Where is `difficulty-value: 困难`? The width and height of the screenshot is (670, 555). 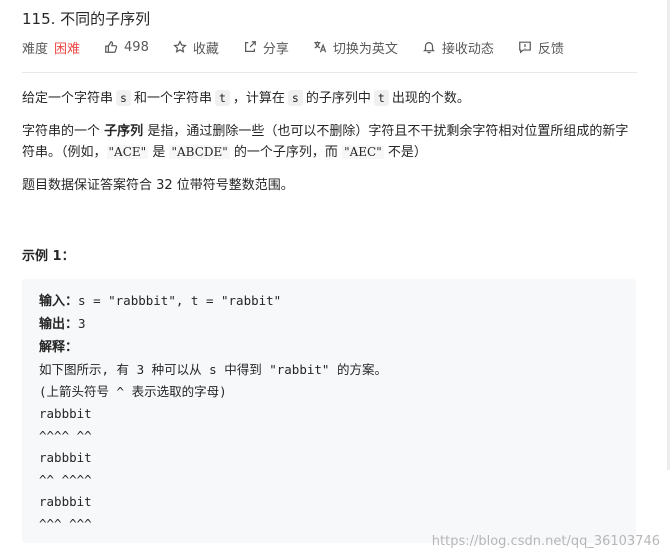 difficulty-value: 困难 is located at coordinates (67, 49).